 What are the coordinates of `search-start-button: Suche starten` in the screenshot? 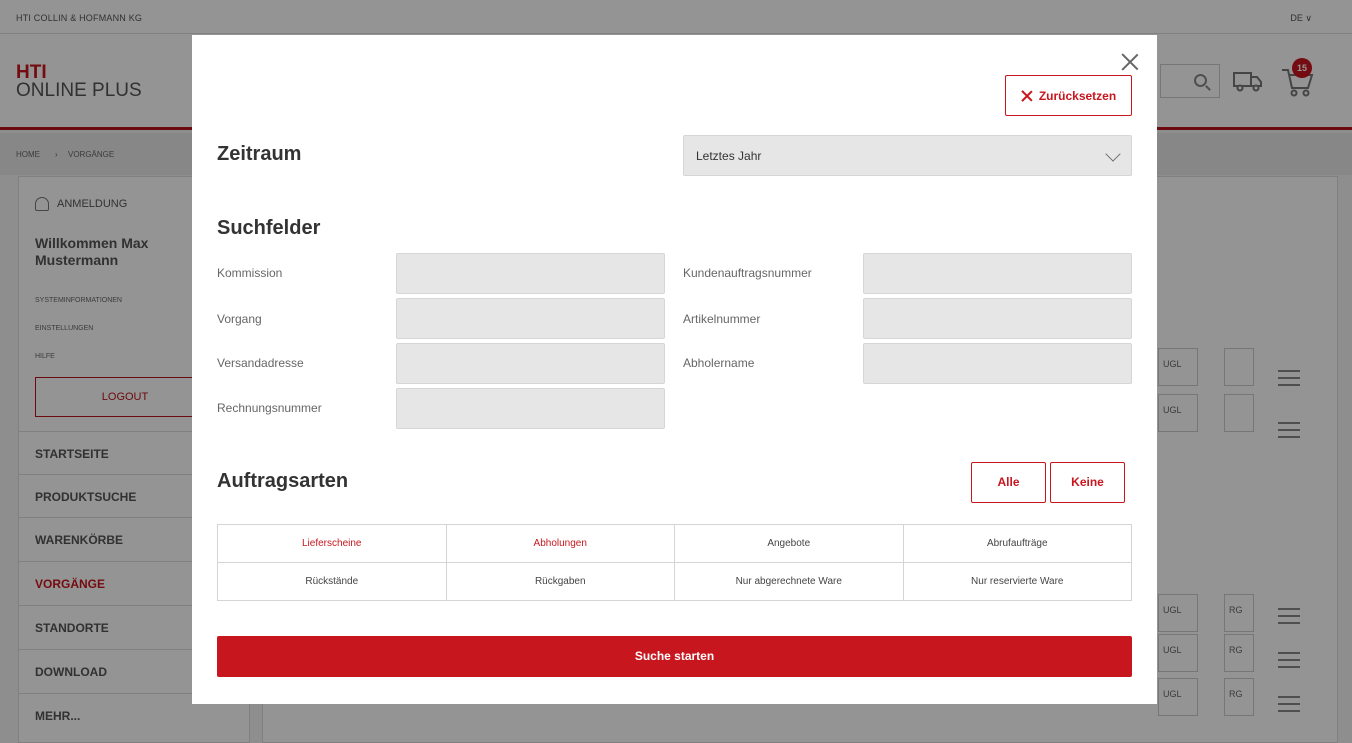 It's located at (674, 656).